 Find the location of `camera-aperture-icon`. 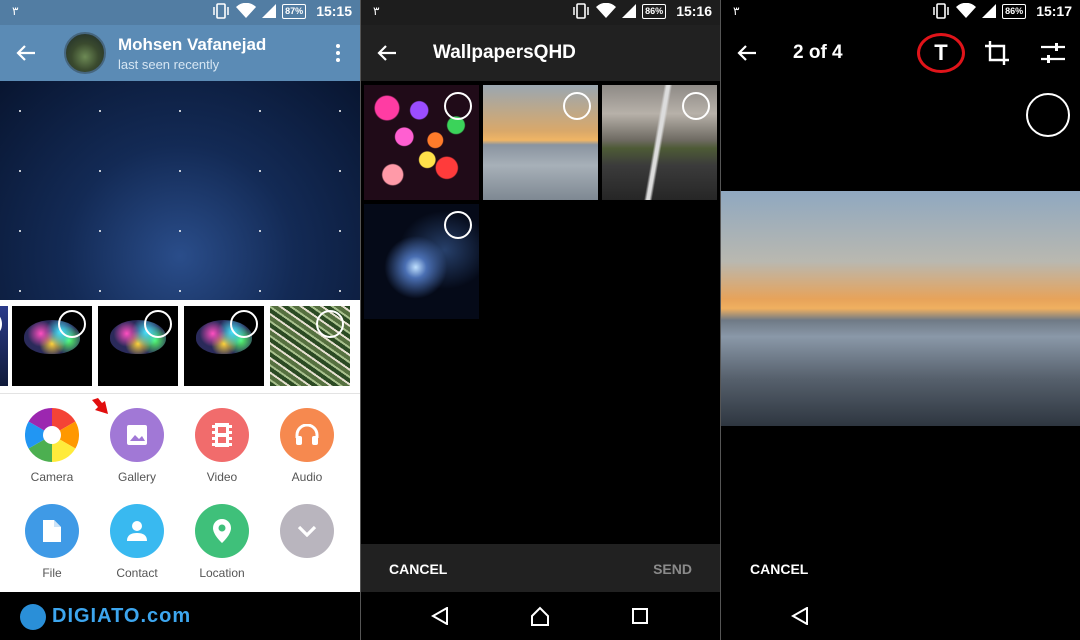

camera-aperture-icon is located at coordinates (52, 435).